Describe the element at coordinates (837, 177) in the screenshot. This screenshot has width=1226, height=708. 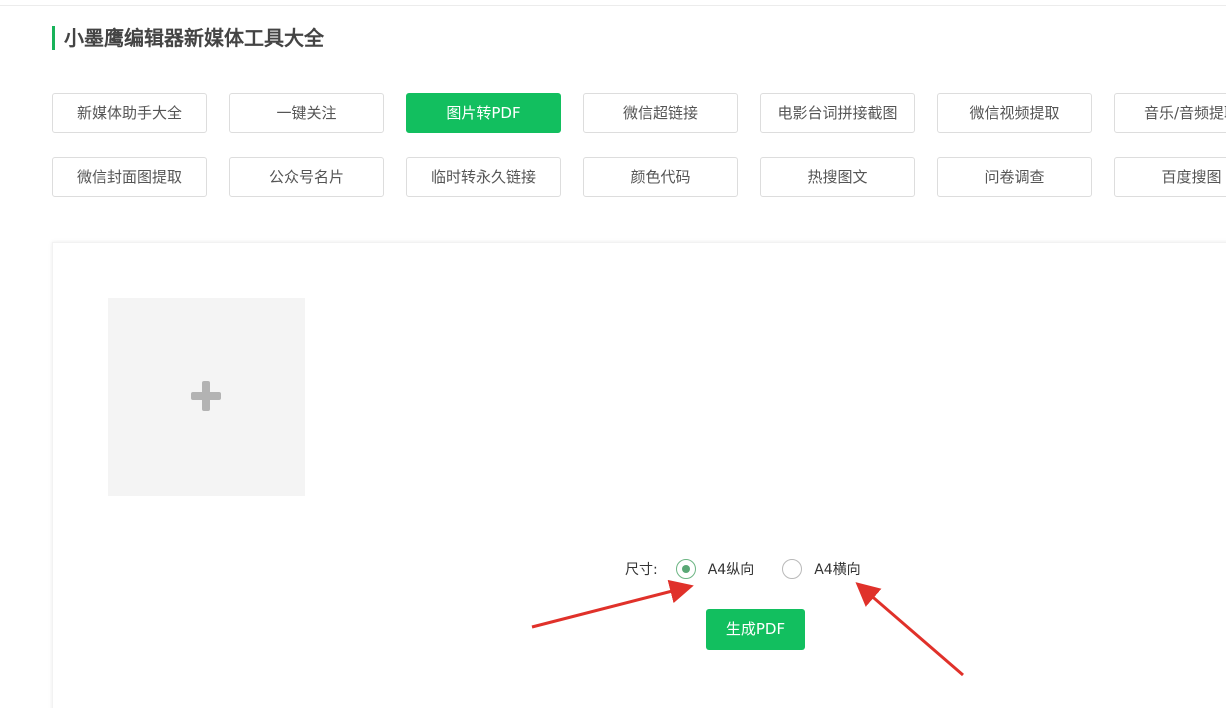
I see `tool-button-trending-posts: 热搜图文` at that location.